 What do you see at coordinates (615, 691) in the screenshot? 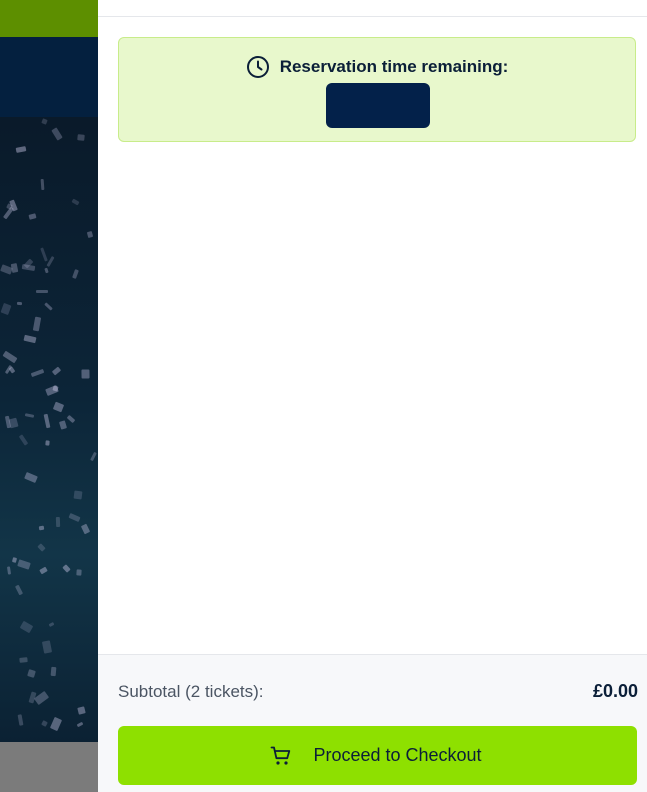
I see `subtotal-value: £0.00` at bounding box center [615, 691].